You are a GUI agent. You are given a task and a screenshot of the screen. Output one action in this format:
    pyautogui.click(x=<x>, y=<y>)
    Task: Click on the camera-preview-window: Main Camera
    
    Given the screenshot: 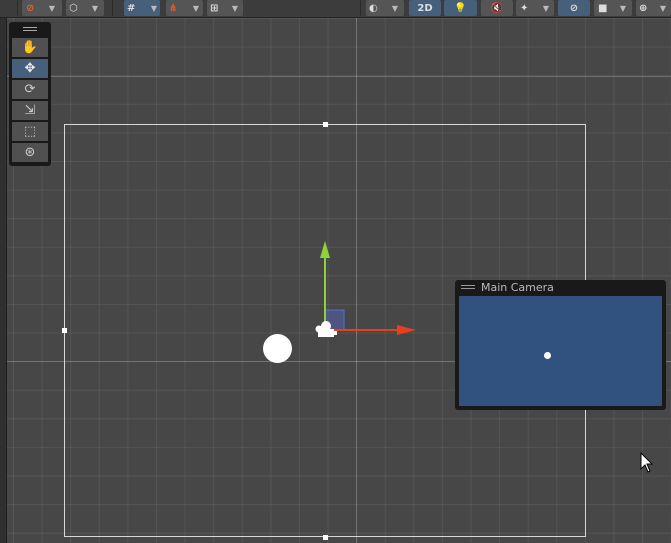 What is the action you would take?
    pyautogui.click(x=560, y=345)
    